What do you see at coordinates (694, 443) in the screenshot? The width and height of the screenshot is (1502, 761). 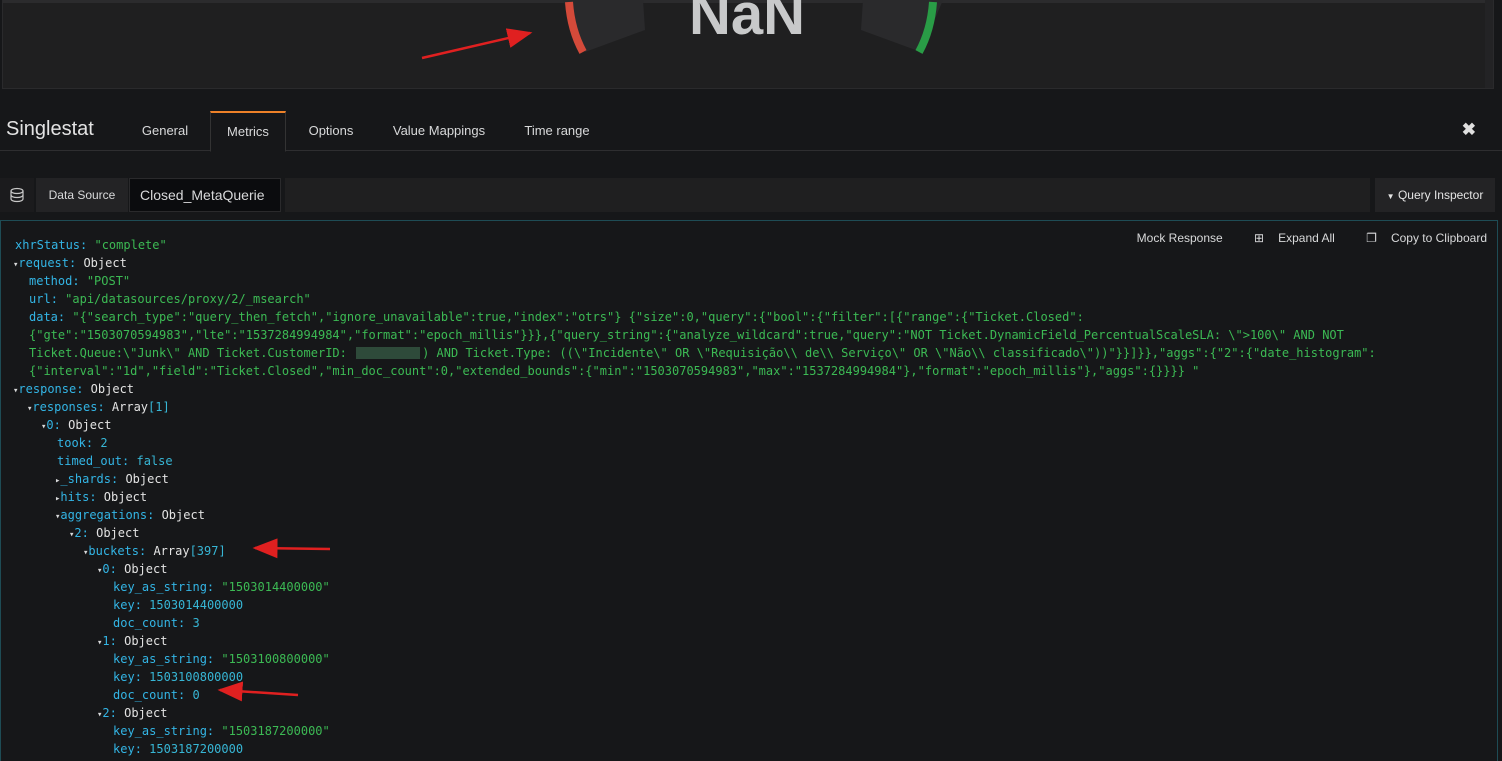 I see `json-tree-row: took: 2` at bounding box center [694, 443].